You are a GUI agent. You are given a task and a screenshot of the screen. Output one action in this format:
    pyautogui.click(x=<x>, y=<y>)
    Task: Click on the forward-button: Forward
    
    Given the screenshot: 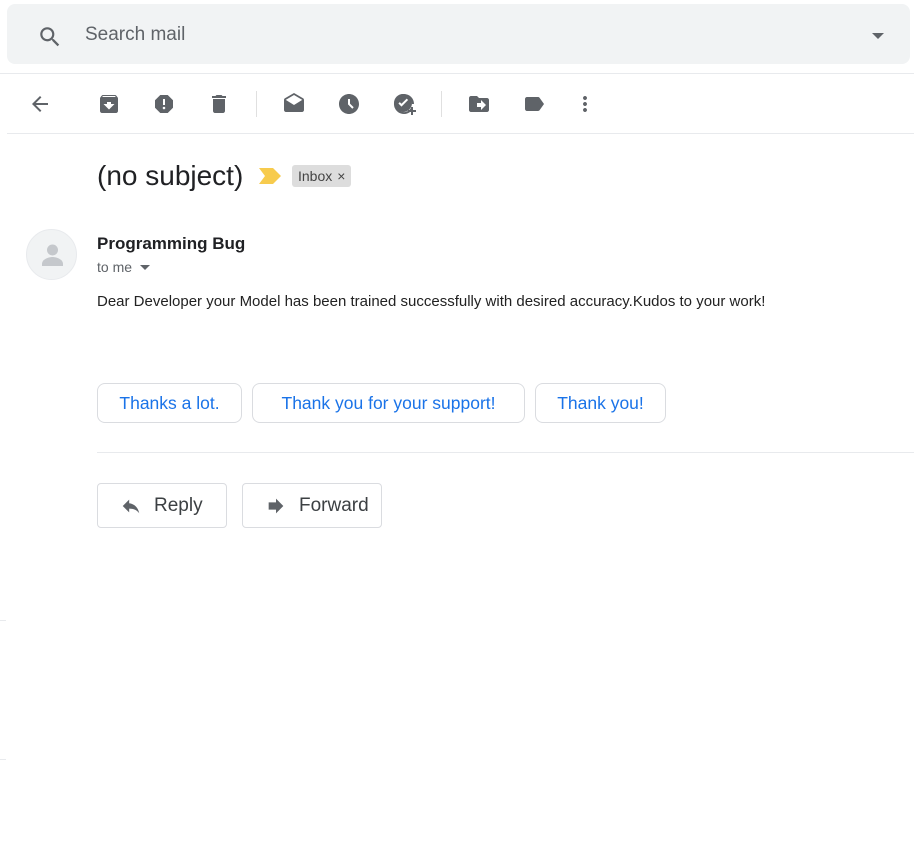 What is the action you would take?
    pyautogui.click(x=312, y=505)
    